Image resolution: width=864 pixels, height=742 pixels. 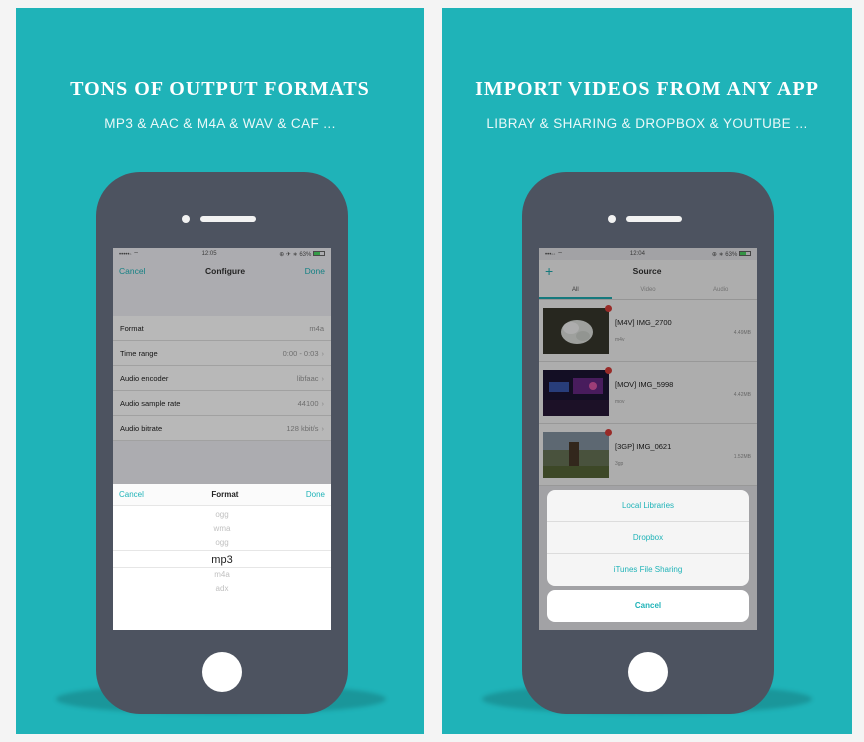 What do you see at coordinates (648, 506) in the screenshot?
I see `local-libraries-button: Local Libraries` at bounding box center [648, 506].